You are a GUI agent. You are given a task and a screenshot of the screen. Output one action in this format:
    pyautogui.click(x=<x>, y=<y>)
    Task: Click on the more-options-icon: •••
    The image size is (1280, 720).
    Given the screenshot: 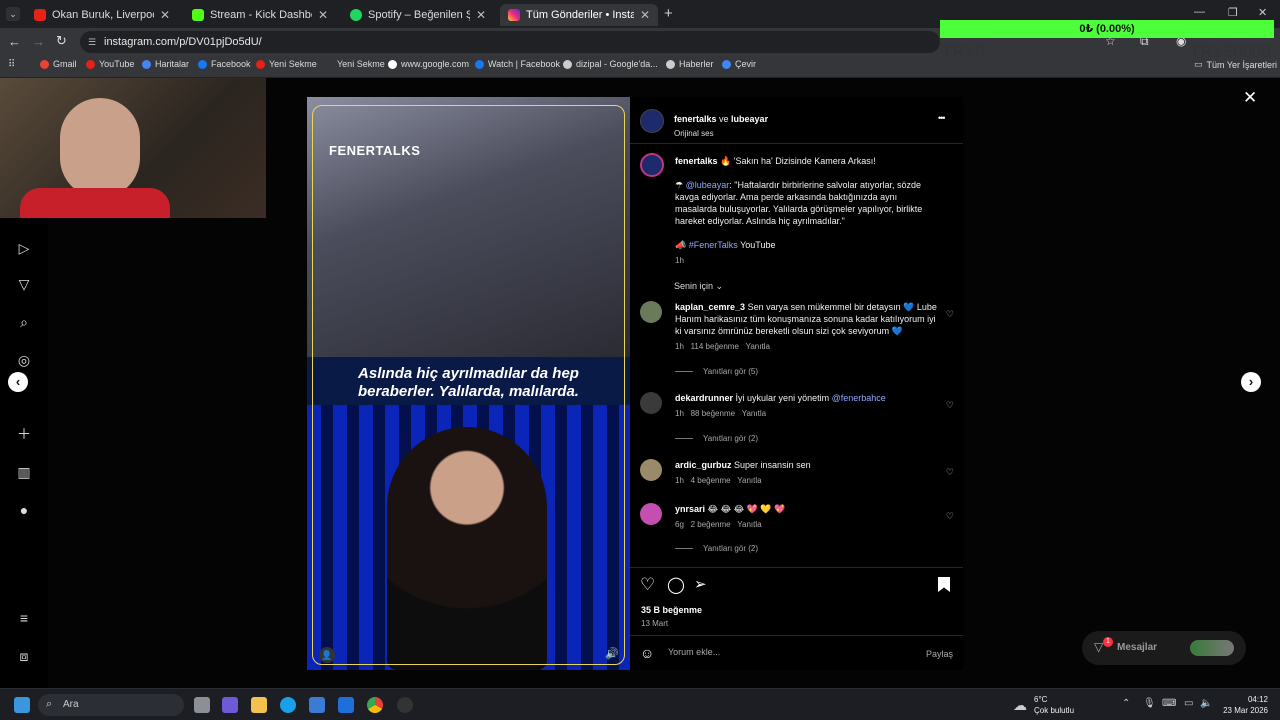 What is the action you would take?
    pyautogui.click(x=942, y=118)
    